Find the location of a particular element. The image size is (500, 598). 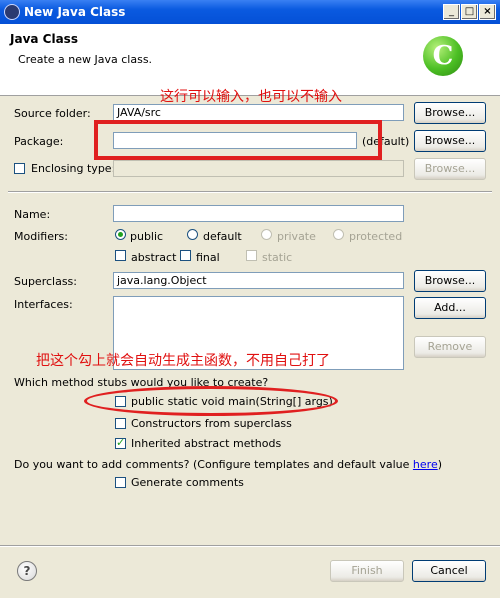

wizard-description: Create a new Java class. is located at coordinates (85, 59).